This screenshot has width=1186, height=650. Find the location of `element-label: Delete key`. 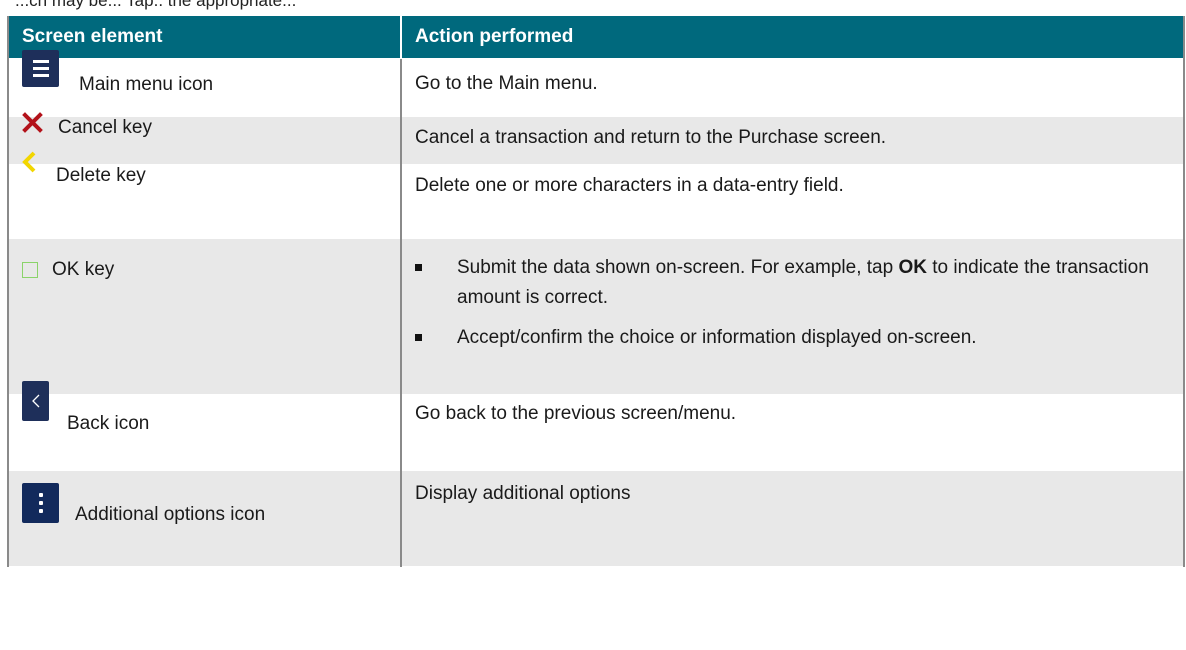

element-label: Delete key is located at coordinates (101, 175).